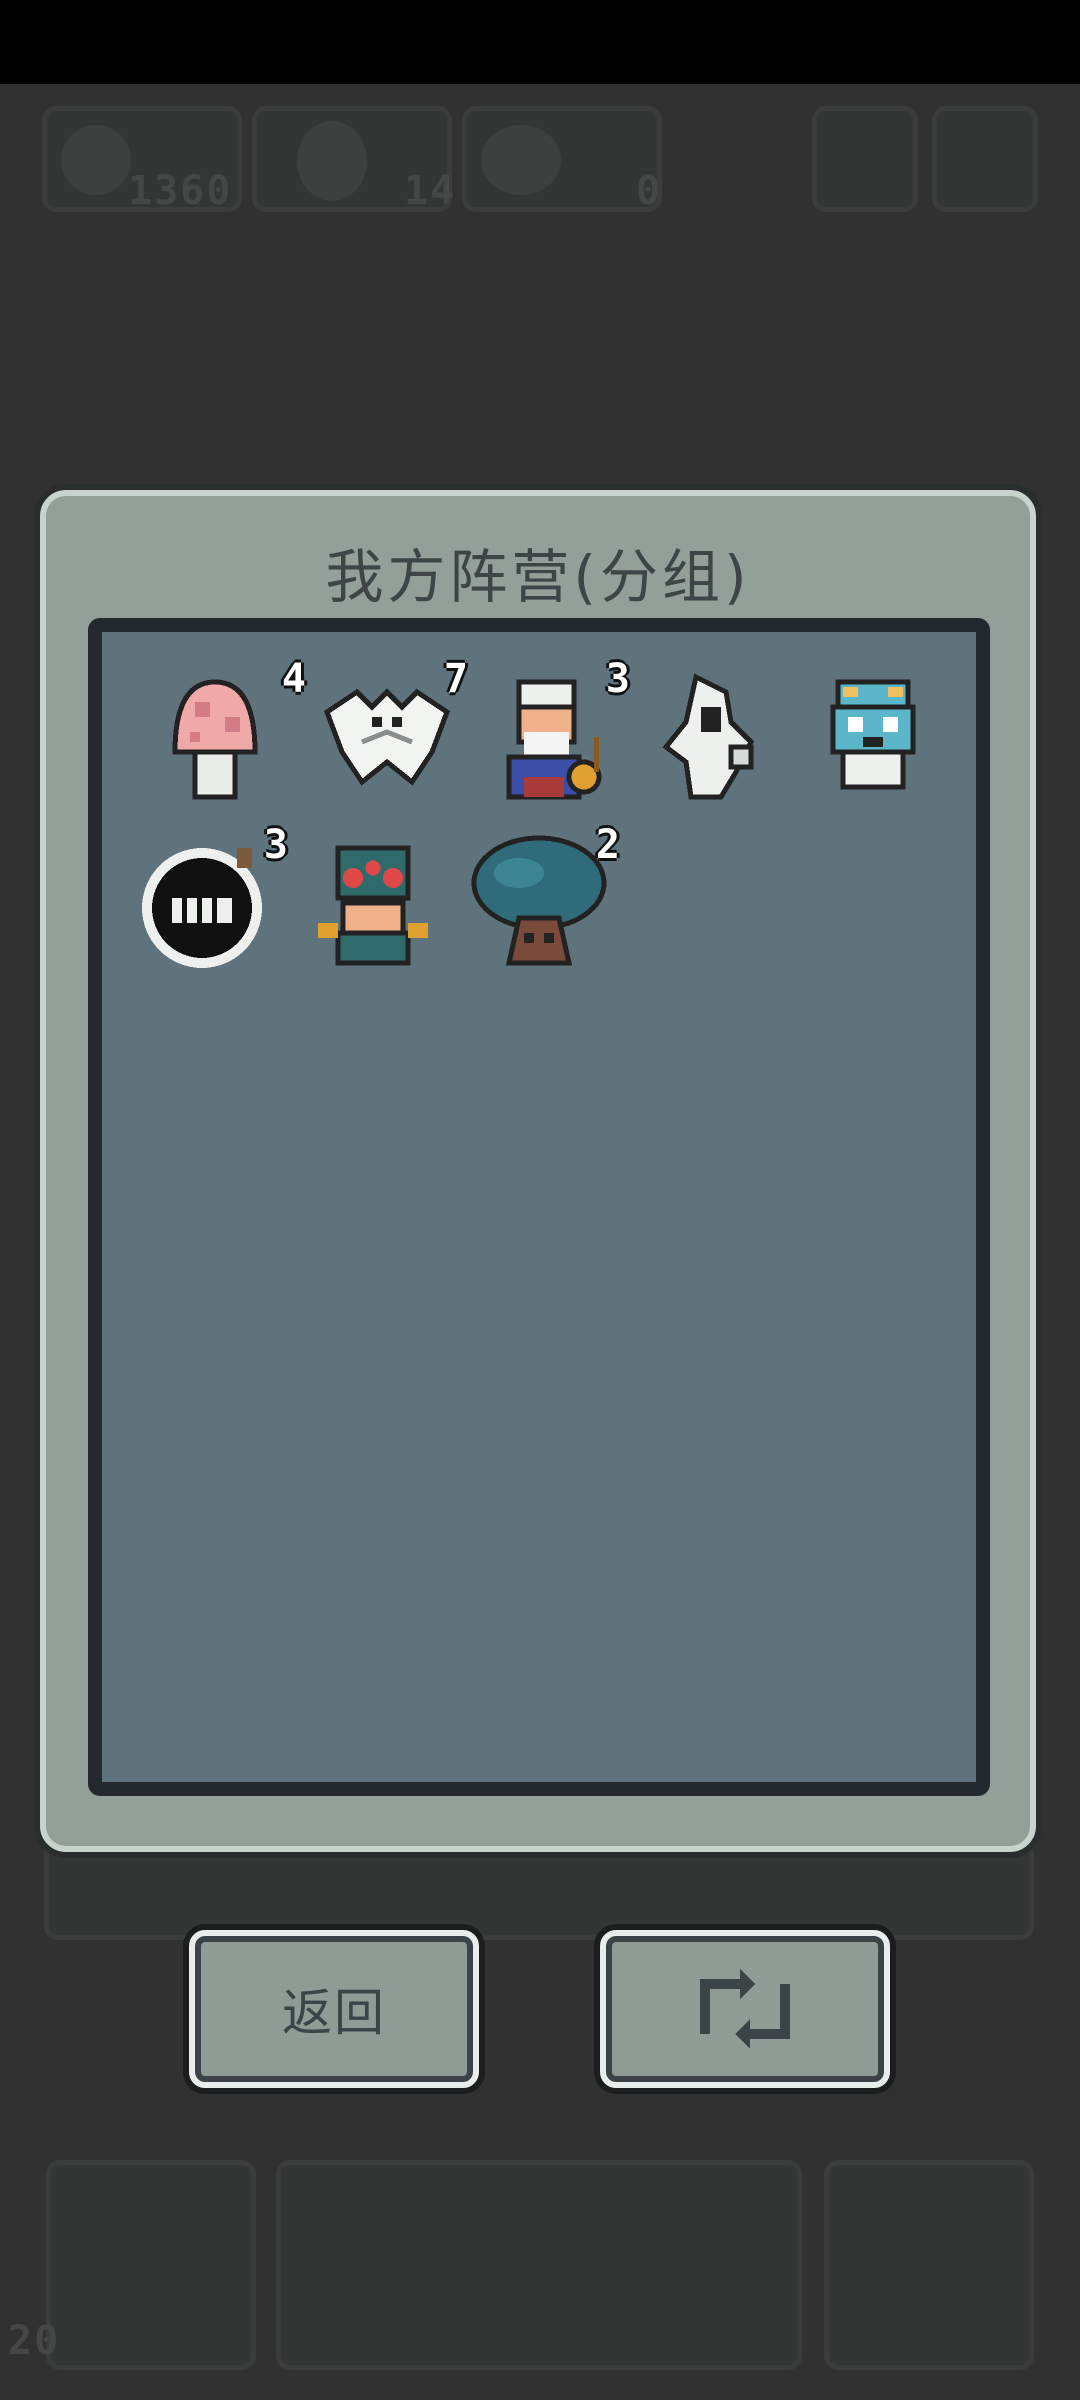 The image size is (1080, 2400). I want to click on pink-mushroom-icon, so click(215, 739).